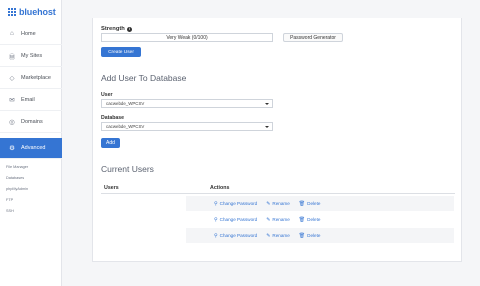 The width and height of the screenshot is (480, 286). What do you see at coordinates (12, 33) in the screenshot?
I see `home-icon: ⌂` at bounding box center [12, 33].